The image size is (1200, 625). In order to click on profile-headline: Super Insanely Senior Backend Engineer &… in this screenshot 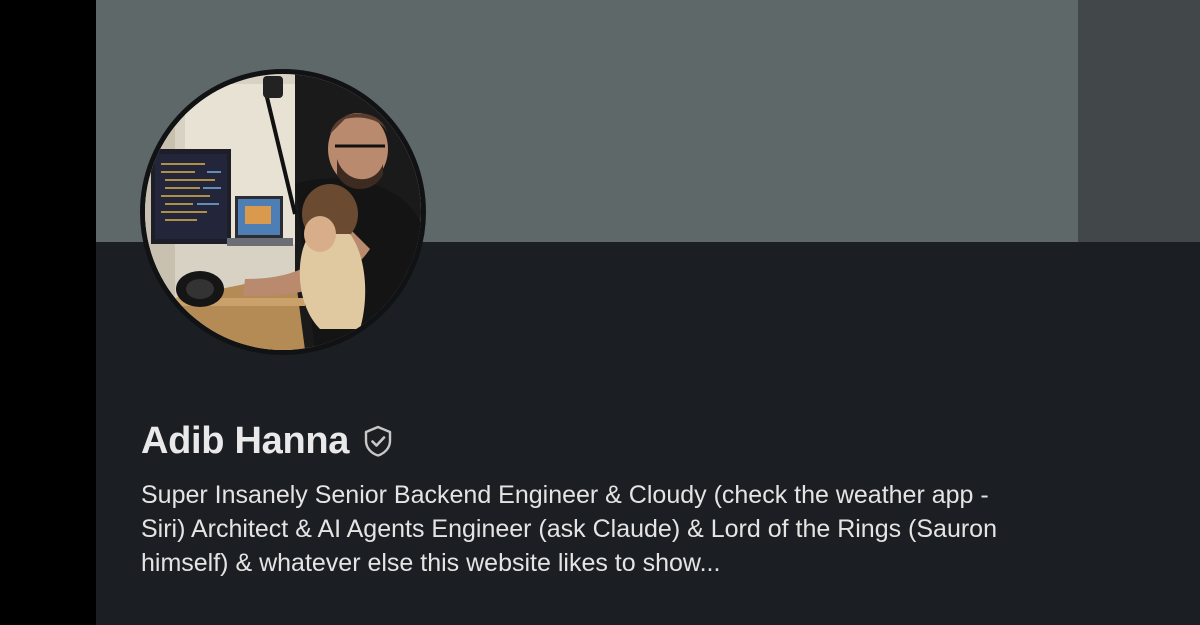, I will do `click(569, 529)`.